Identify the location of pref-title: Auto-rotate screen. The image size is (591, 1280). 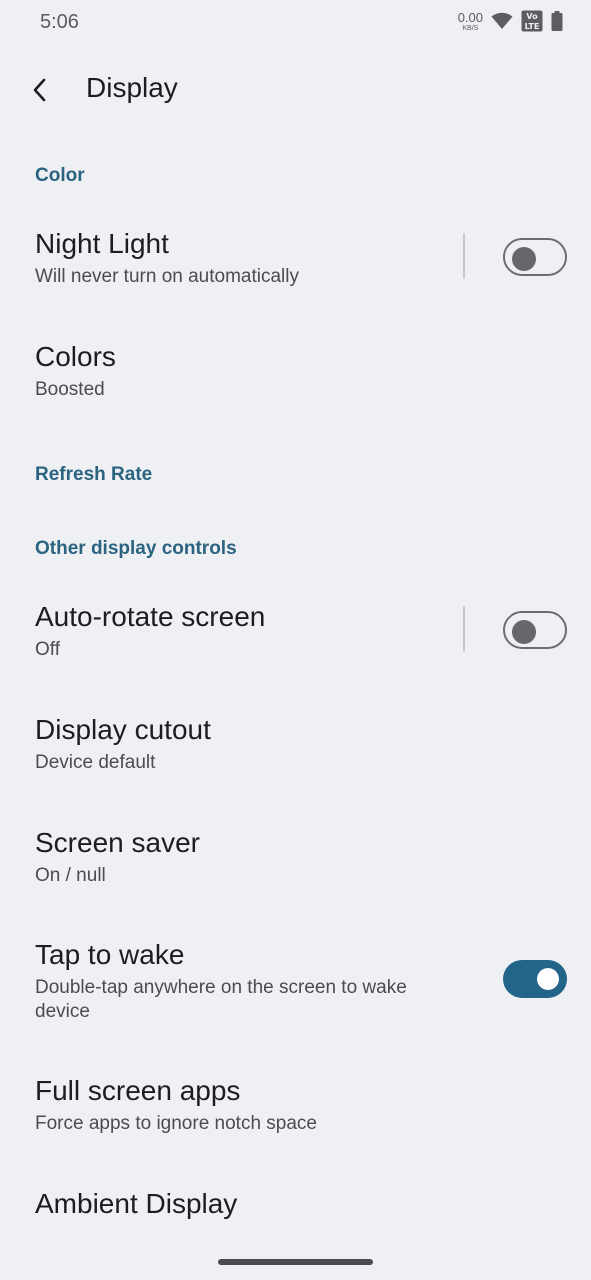
(150, 616).